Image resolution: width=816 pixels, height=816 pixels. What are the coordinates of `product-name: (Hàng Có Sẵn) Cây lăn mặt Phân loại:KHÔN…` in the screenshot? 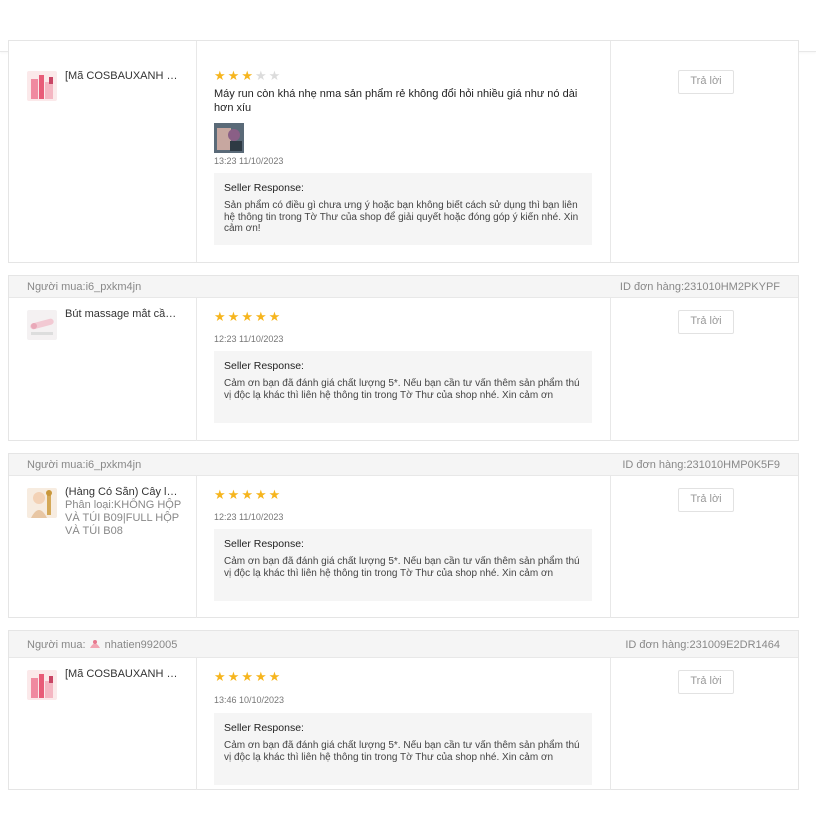 It's located at (124, 512).